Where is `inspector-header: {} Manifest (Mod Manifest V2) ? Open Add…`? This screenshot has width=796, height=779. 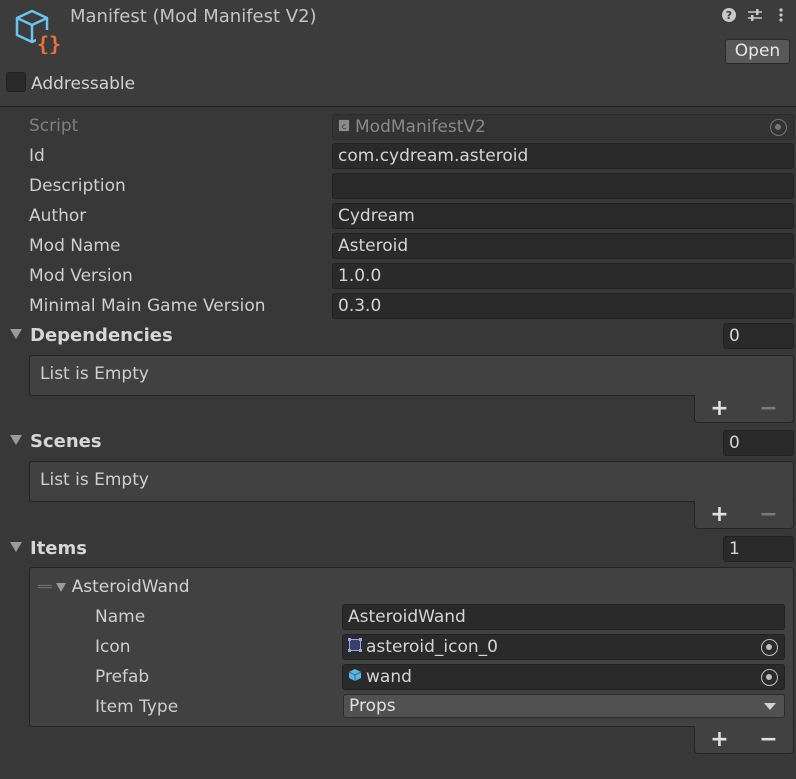
inspector-header: {} Manifest (Mod Manifest V2) ? Open Add… is located at coordinates (398, 53).